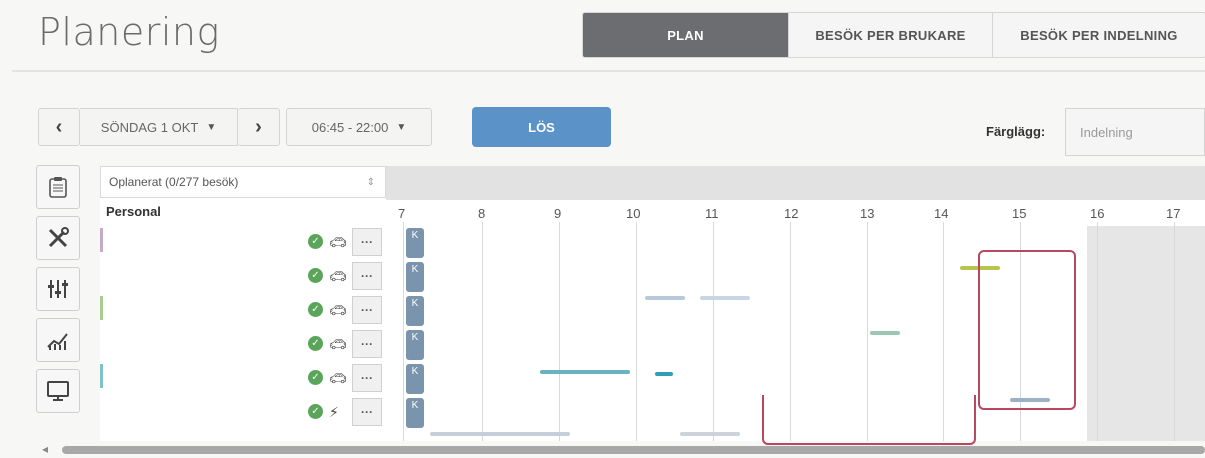 The height and width of the screenshot is (458, 1205). Describe the element at coordinates (541, 127) in the screenshot. I see `solve-button: LÖS` at that location.